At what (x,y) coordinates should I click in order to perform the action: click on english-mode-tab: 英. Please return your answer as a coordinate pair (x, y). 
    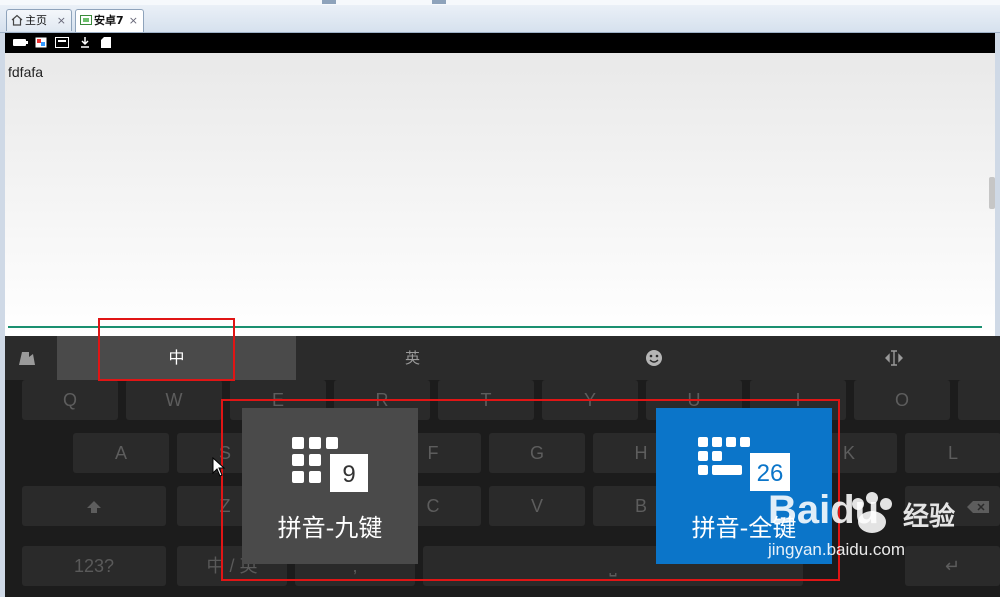
    Looking at the image, I should click on (412, 358).